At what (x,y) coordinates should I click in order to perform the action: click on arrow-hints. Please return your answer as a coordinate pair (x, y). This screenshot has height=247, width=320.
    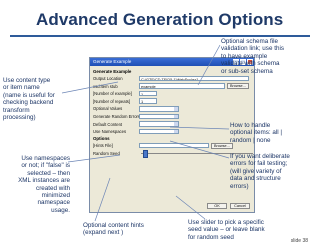
    Looking at the image, I should click on (102, 199).